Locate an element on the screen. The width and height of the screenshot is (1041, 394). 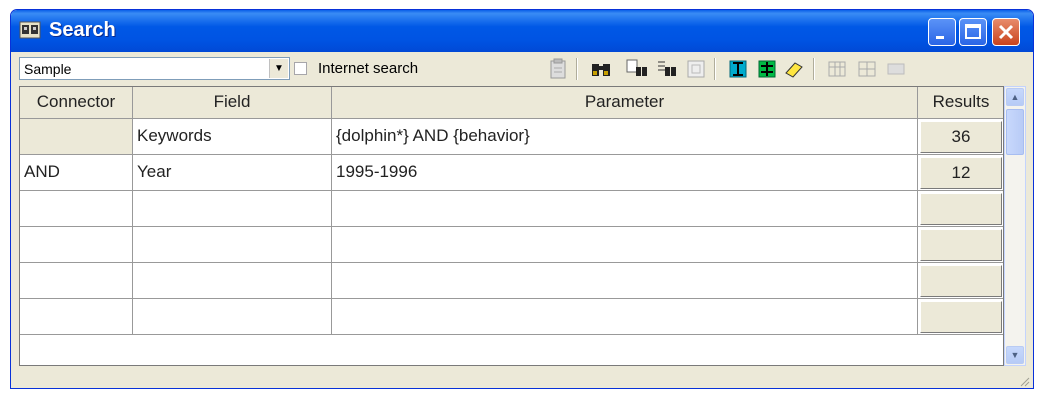
minimize-button is located at coordinates (942, 32).